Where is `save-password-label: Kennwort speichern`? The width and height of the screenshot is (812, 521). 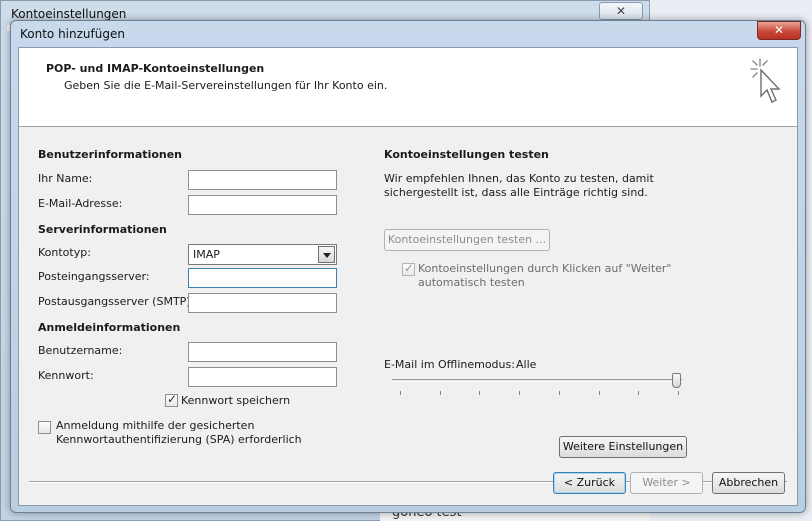 save-password-label: Kennwort speichern is located at coordinates (236, 400).